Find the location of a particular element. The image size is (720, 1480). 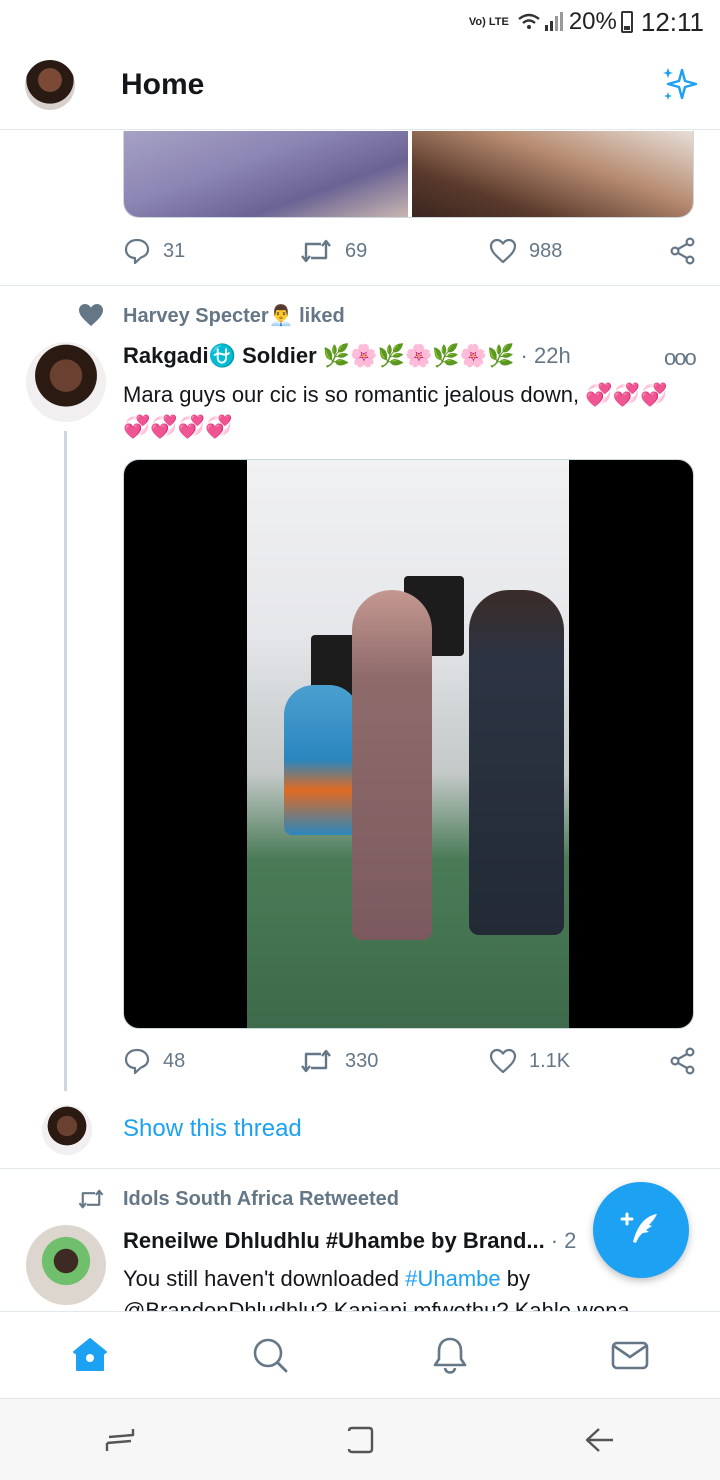

tab-notifications is located at coordinates (450, 1354).